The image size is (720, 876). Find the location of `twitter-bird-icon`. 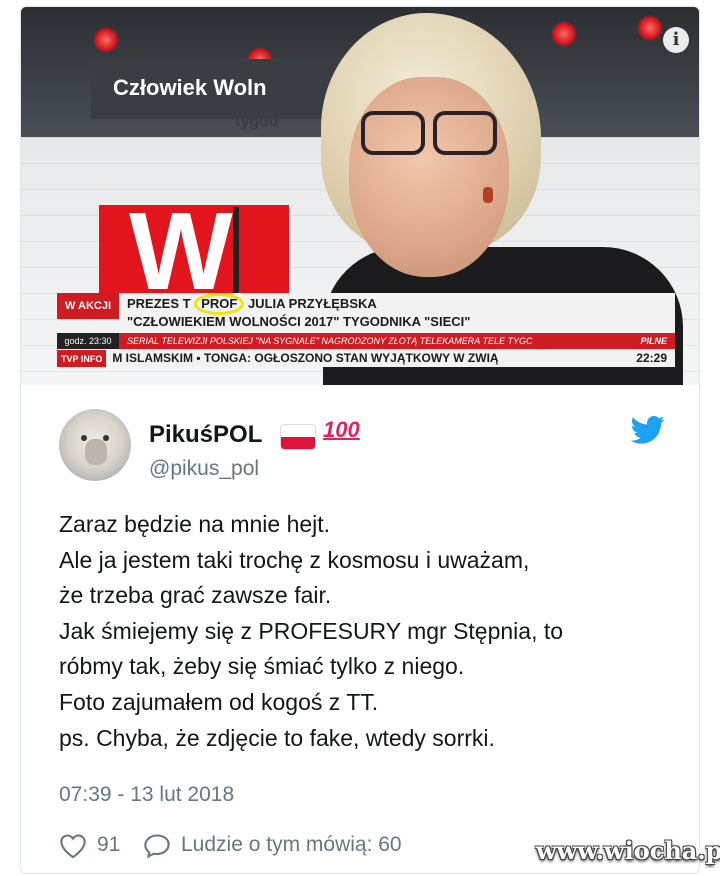

twitter-bird-icon is located at coordinates (648, 430).